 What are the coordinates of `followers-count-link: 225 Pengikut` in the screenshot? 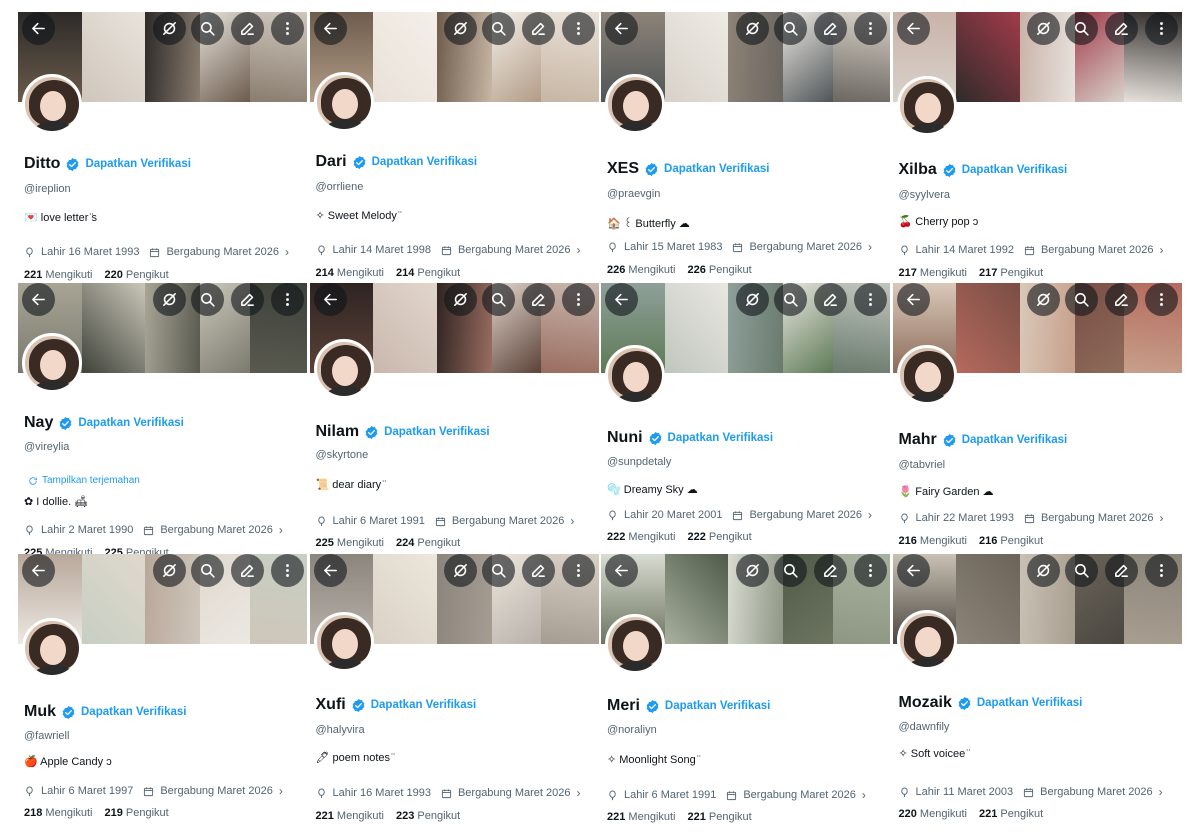 It's located at (137, 550).